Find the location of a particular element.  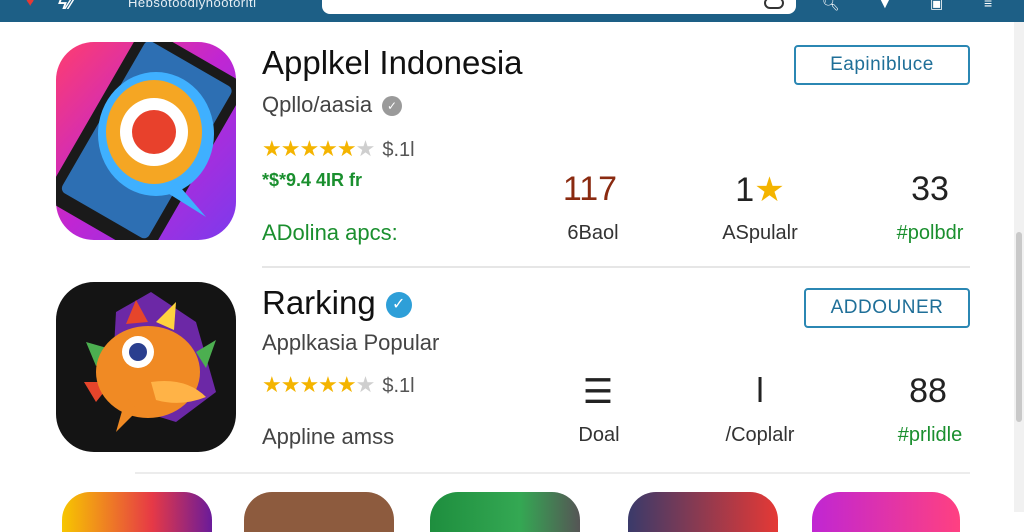

promo-text: *$*9.4 4IR fr is located at coordinates (312, 180).